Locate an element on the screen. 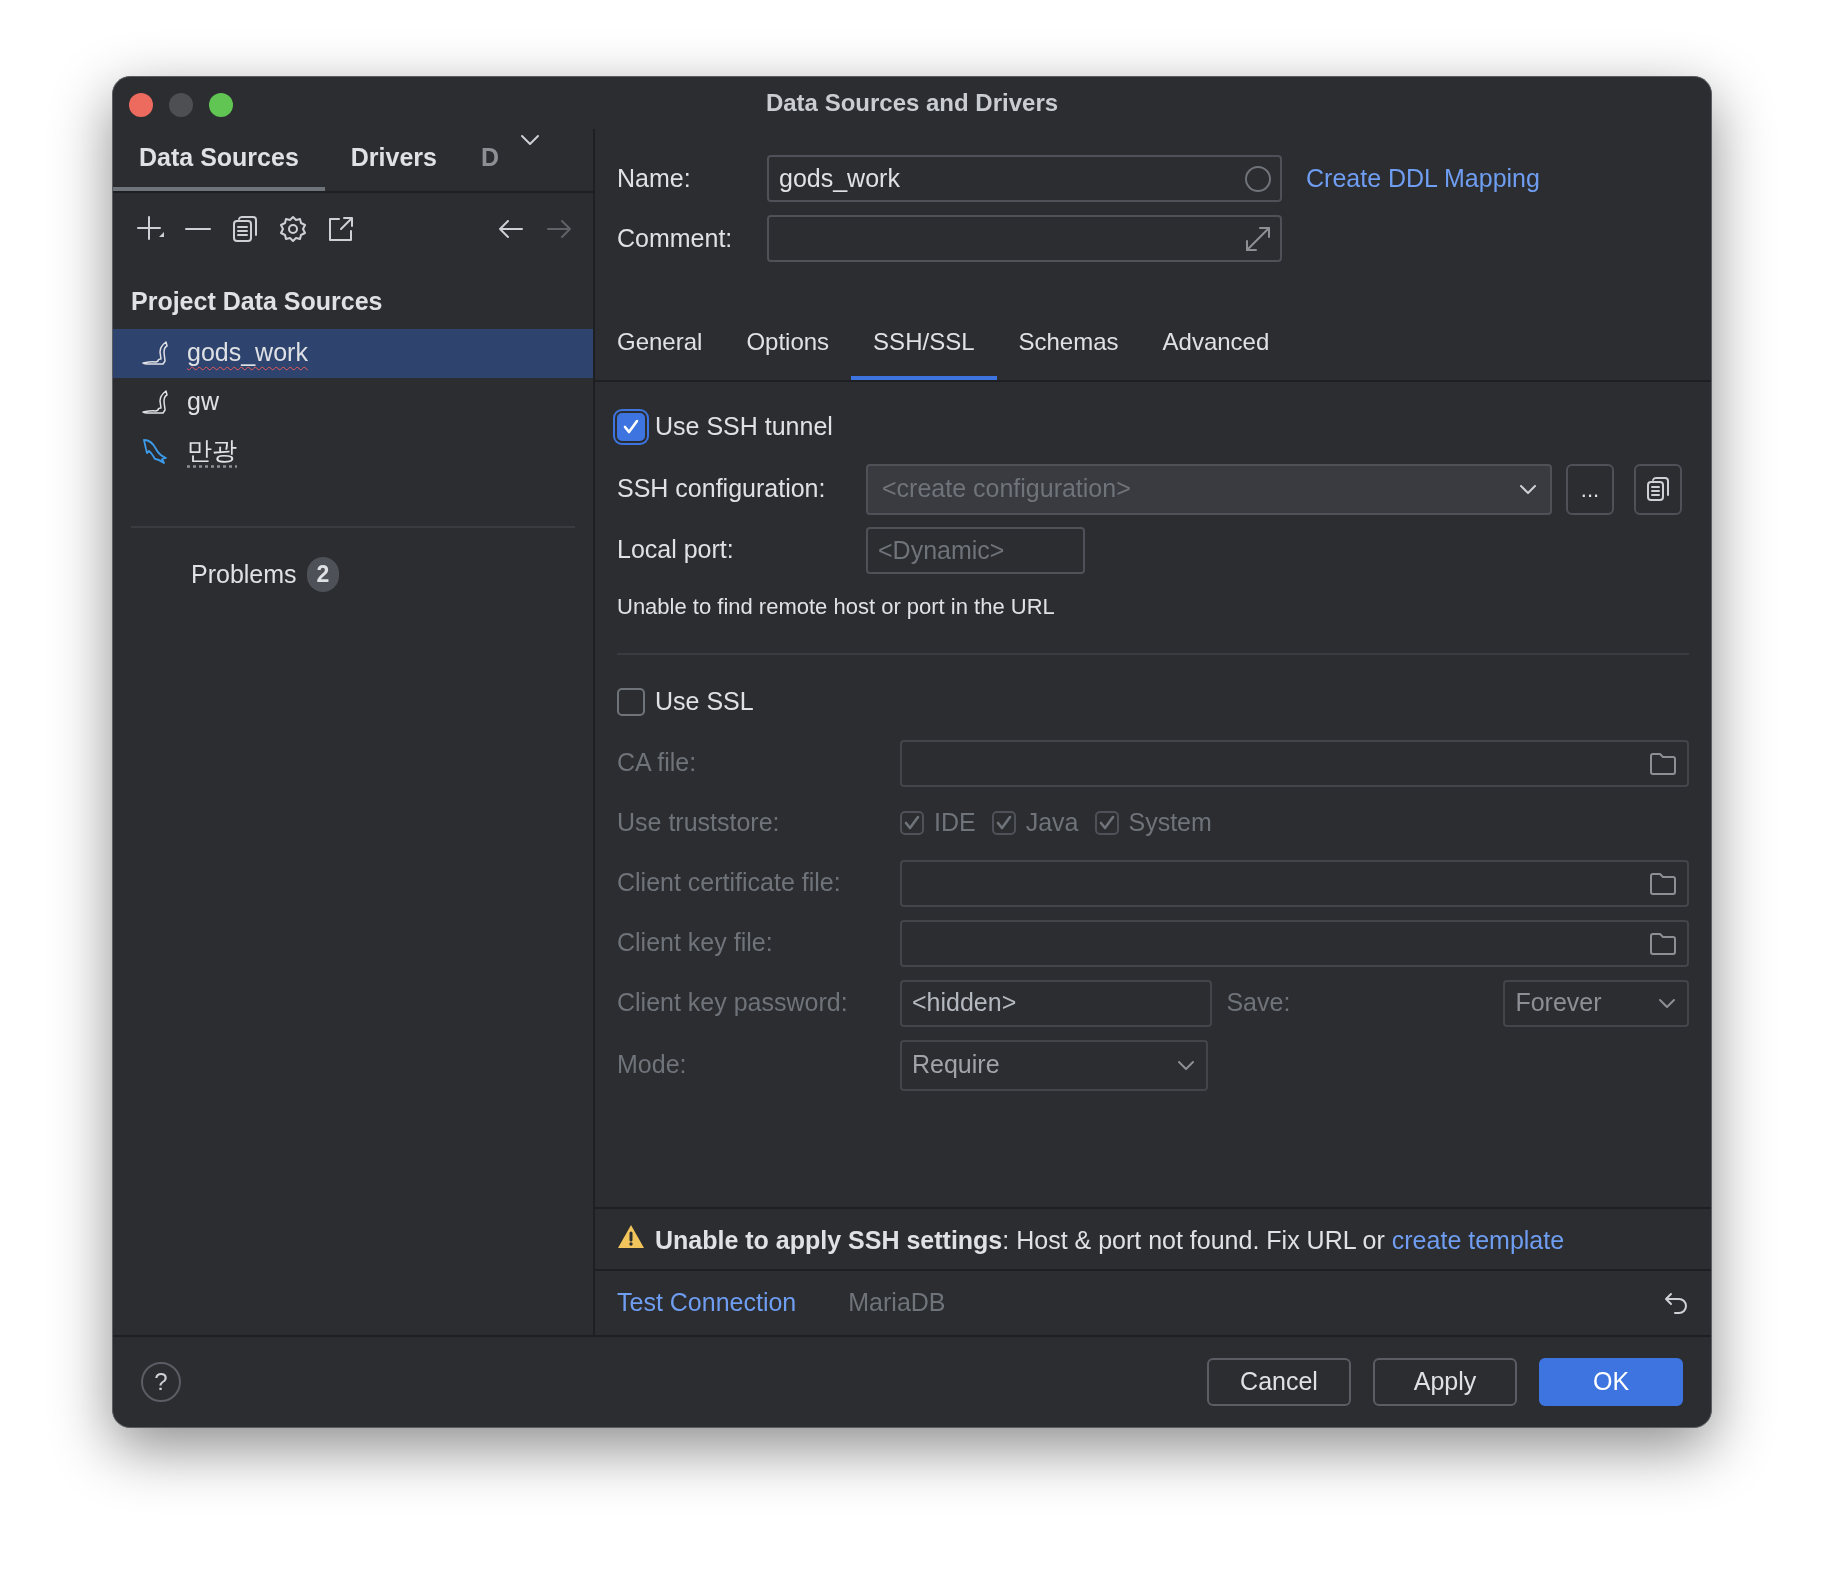  revert-button is located at coordinates (1676, 1303).